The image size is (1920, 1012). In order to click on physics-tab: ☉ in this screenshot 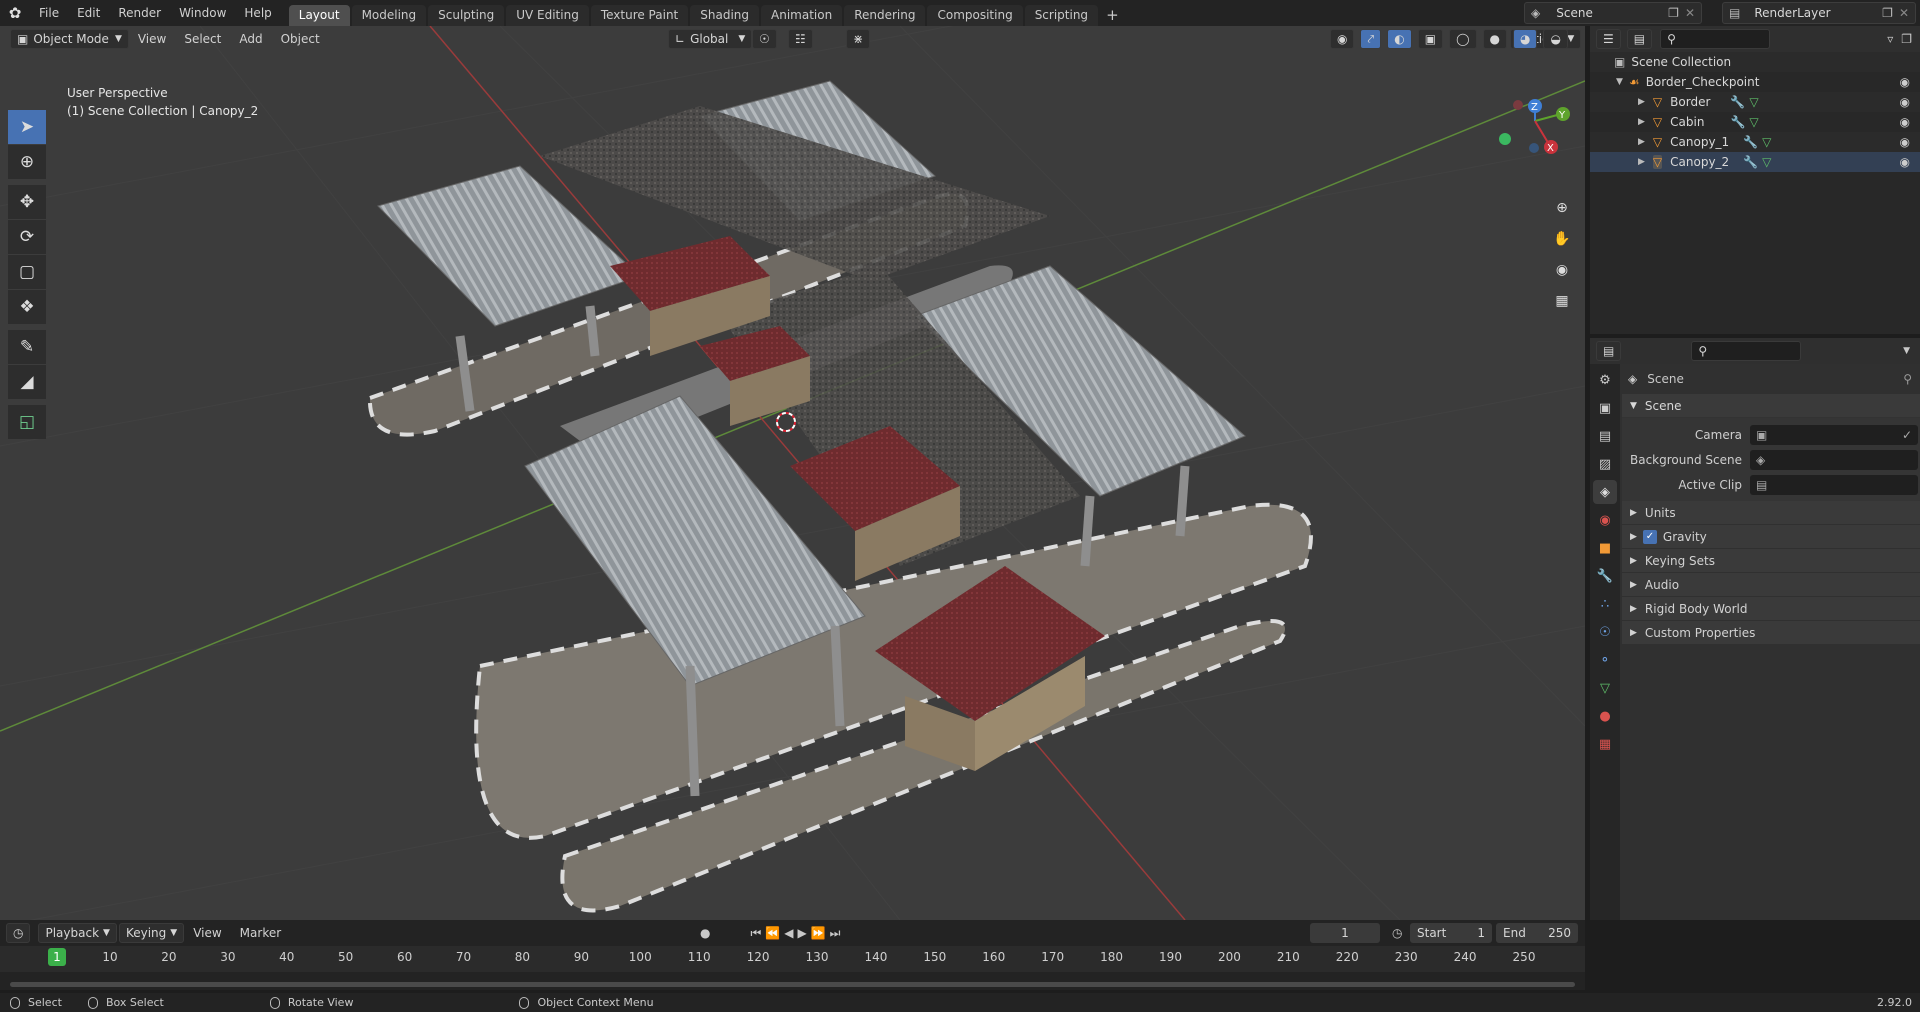, I will do `click(1605, 632)`.